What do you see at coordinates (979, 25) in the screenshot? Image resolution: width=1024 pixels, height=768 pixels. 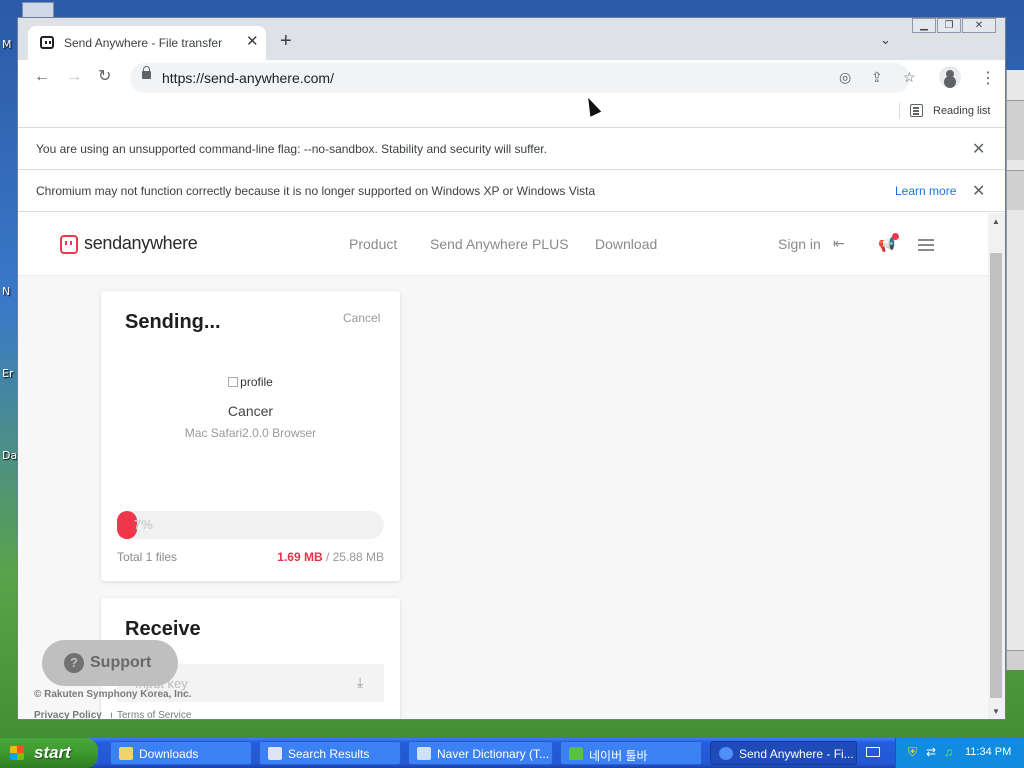 I see `close-window-icon: ✕` at bounding box center [979, 25].